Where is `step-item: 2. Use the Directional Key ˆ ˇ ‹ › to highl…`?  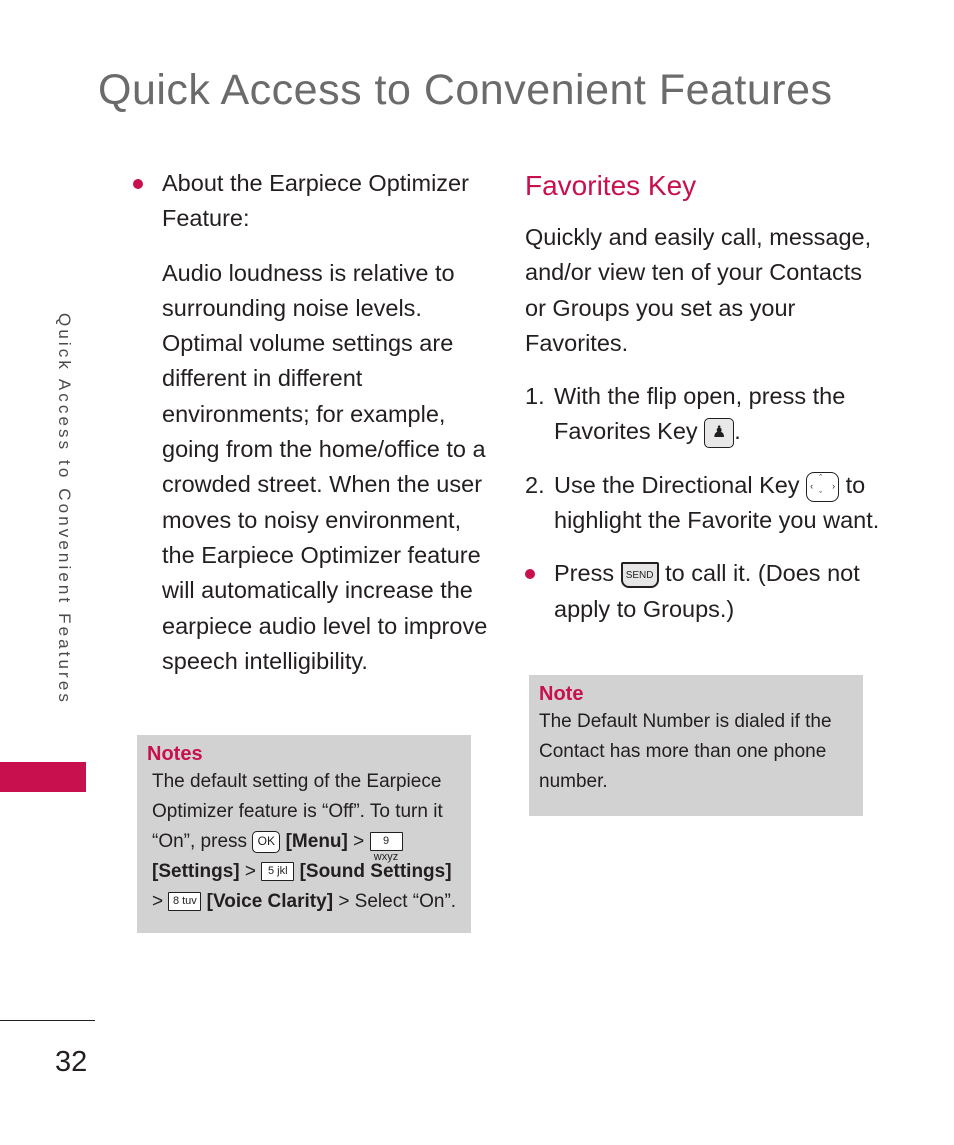 step-item: 2. Use the Directional Key ˆ ˇ ‹ › to highl… is located at coordinates (705, 503).